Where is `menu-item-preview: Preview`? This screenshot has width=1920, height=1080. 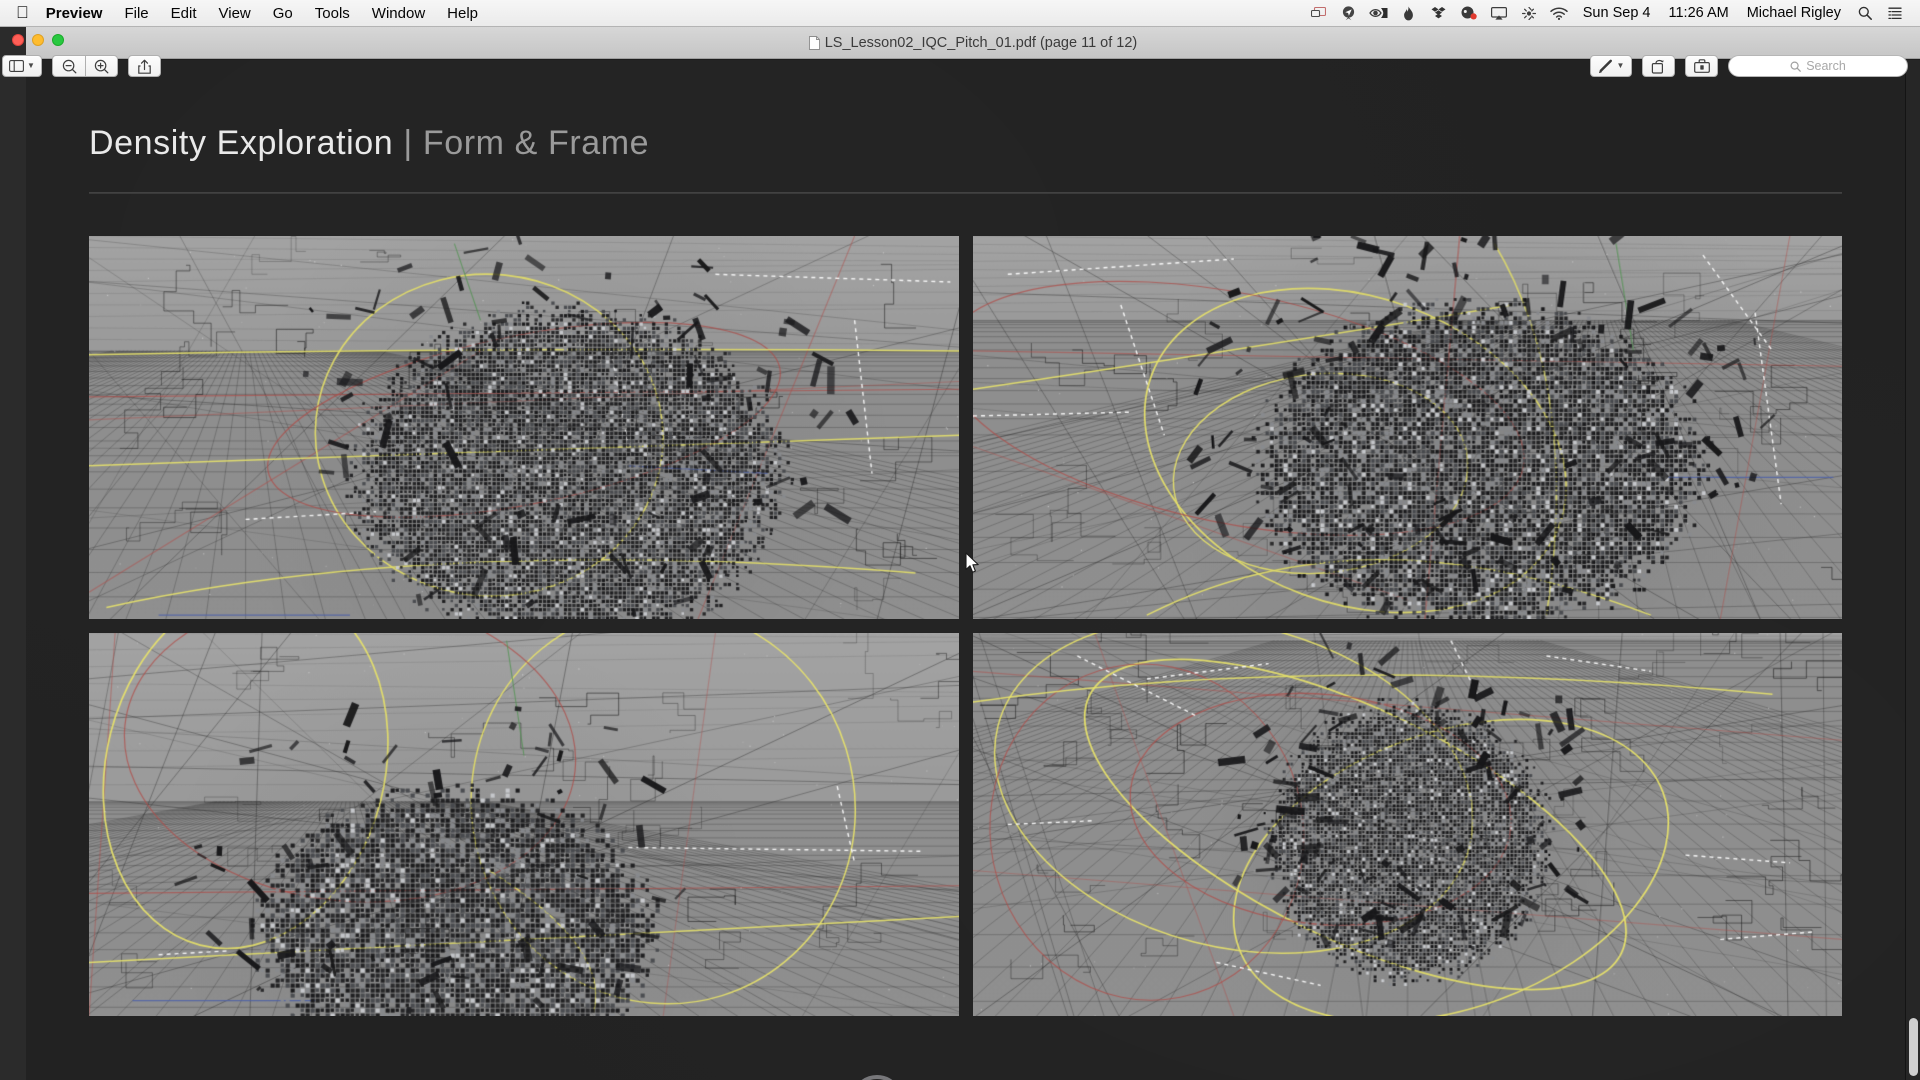
menu-item-preview: Preview is located at coordinates (74, 13).